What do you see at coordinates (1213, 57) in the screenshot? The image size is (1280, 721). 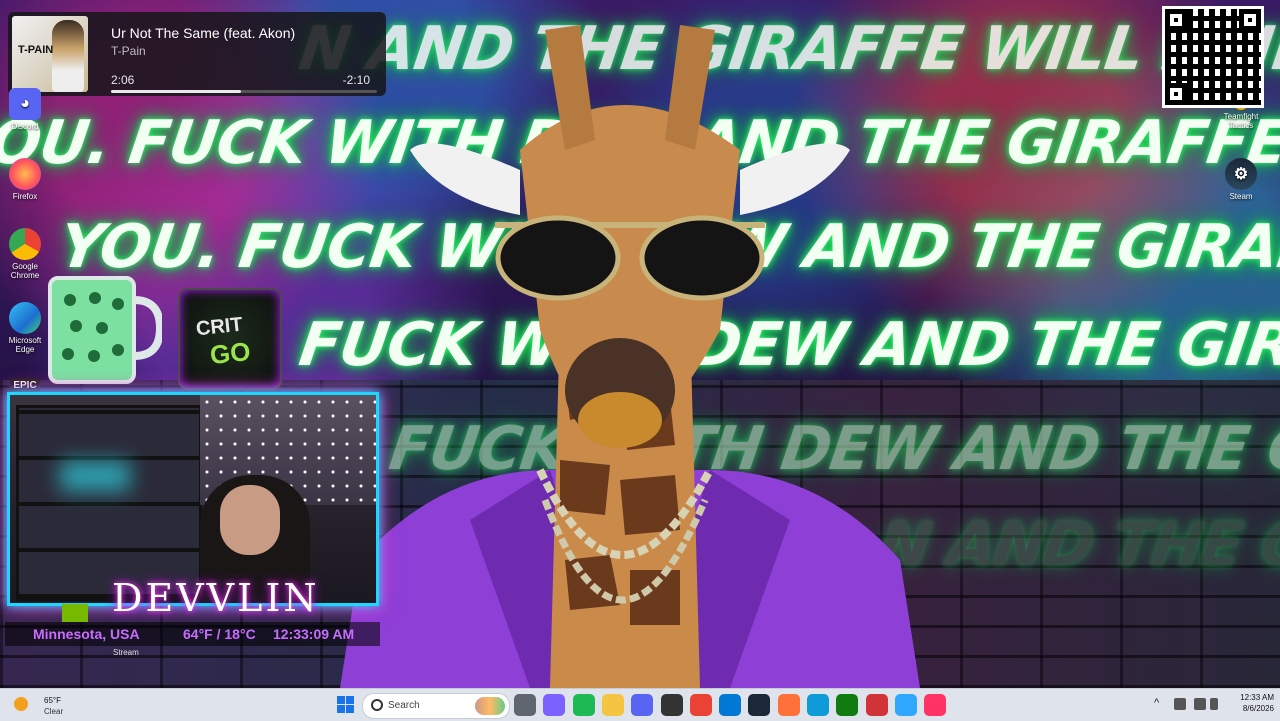 I see `qr-code` at bounding box center [1213, 57].